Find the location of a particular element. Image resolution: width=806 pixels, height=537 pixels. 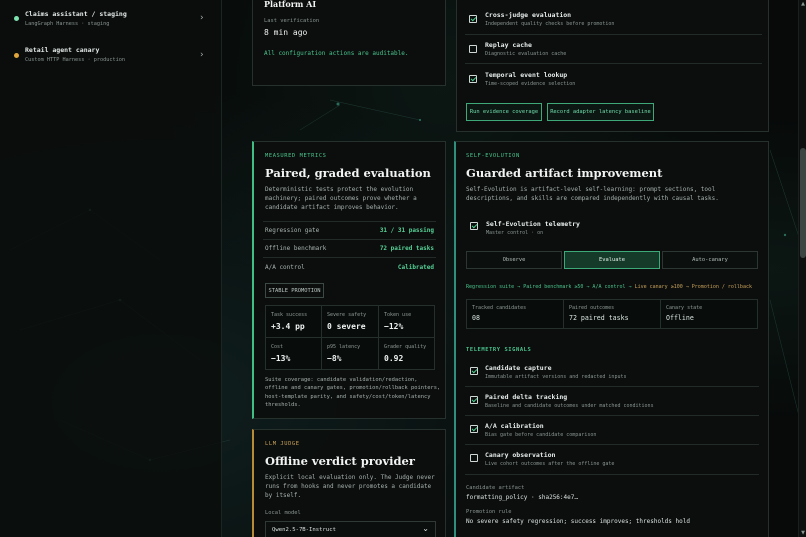

stat-value: 72 paired tasks is located at coordinates (599, 318).